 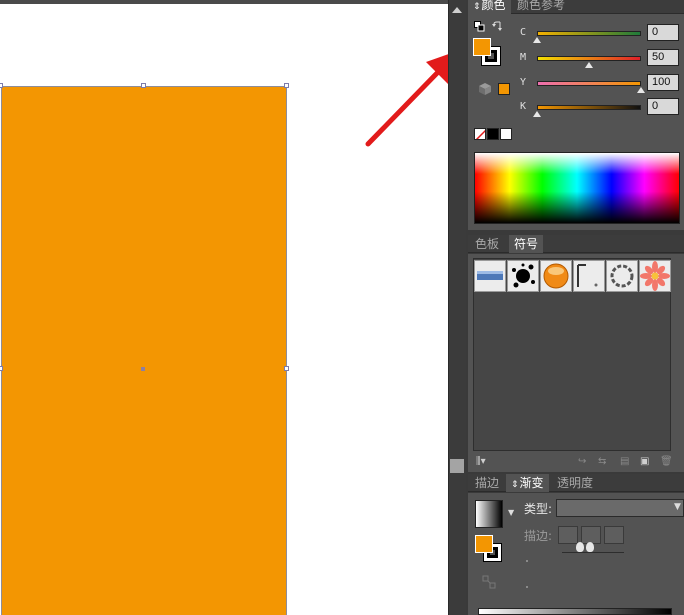 What do you see at coordinates (568, 535) in the screenshot?
I see `stroke-gradient-within-button` at bounding box center [568, 535].